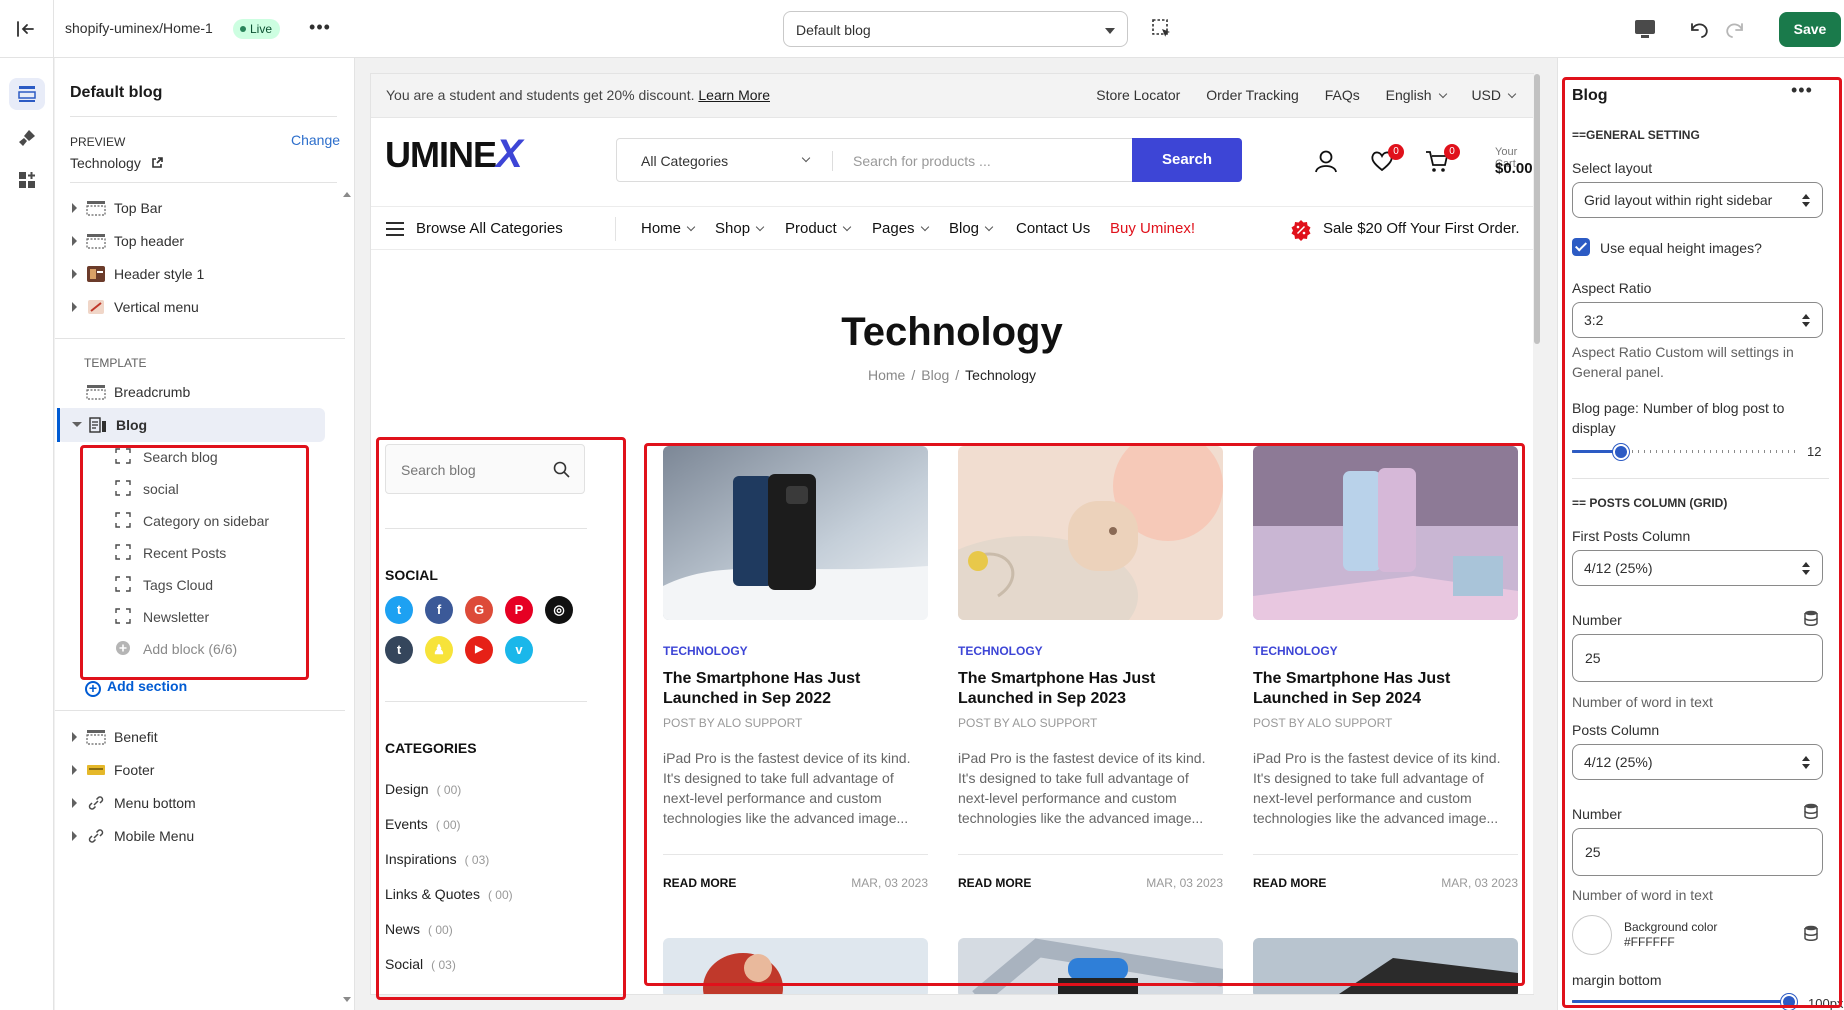 Image resolution: width=1844 pixels, height=1010 pixels. Describe the element at coordinates (684, 161) in the screenshot. I see `search-category-select: All Categories` at that location.